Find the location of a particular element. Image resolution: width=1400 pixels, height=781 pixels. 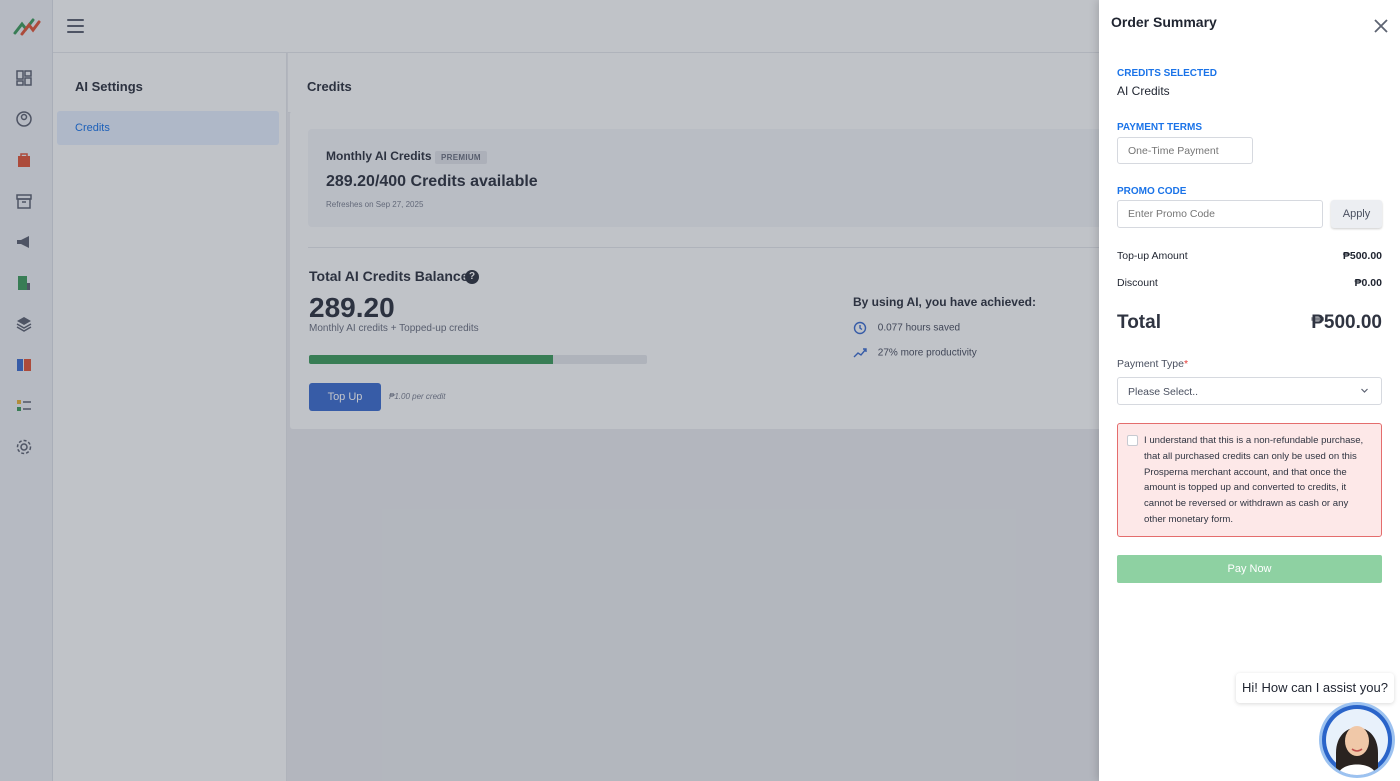

discount-label: Discount is located at coordinates (1137, 283).